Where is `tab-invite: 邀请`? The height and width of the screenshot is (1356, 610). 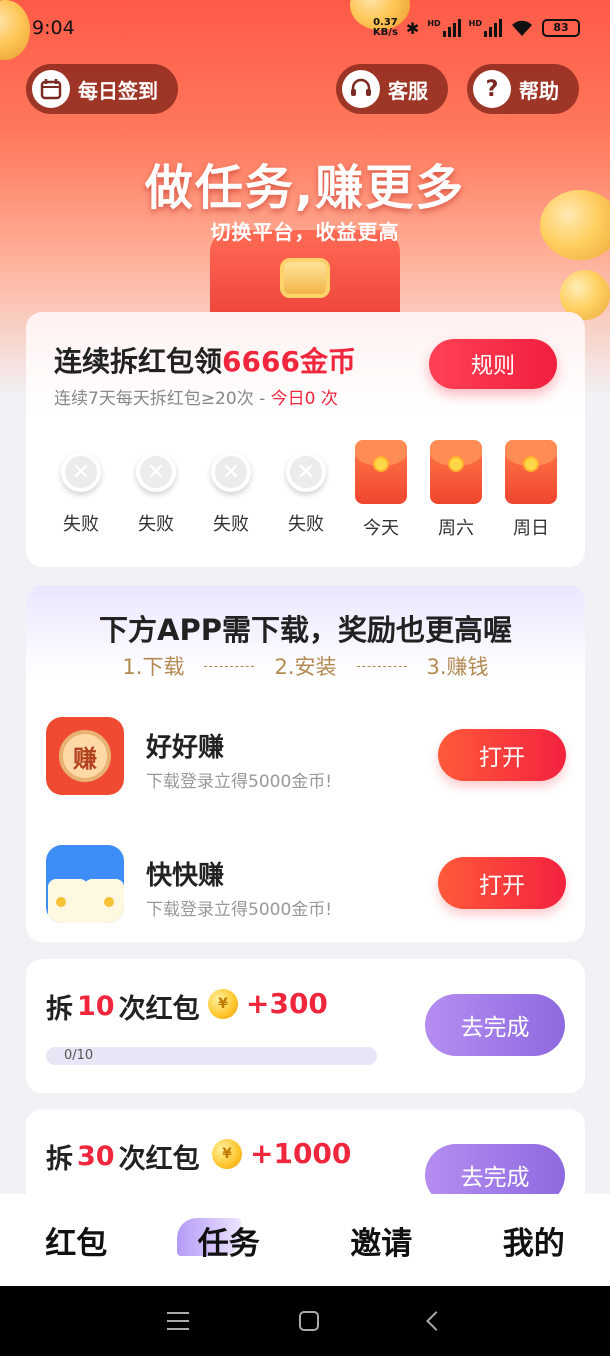 tab-invite: 邀请 is located at coordinates (381, 1240).